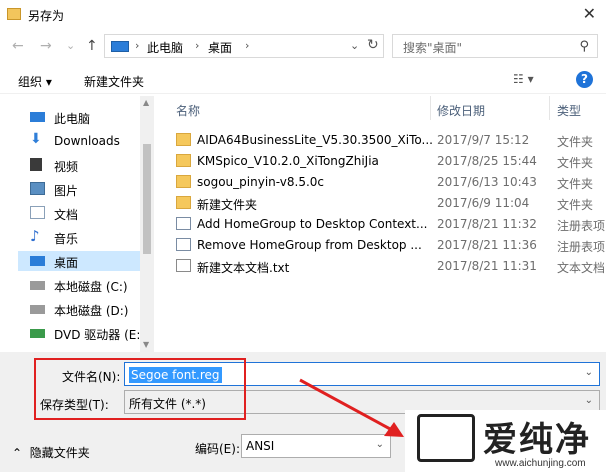 This screenshot has width=606, height=472. Describe the element at coordinates (217, 449) in the screenshot. I see `encoding-label: 编码(E):` at that location.